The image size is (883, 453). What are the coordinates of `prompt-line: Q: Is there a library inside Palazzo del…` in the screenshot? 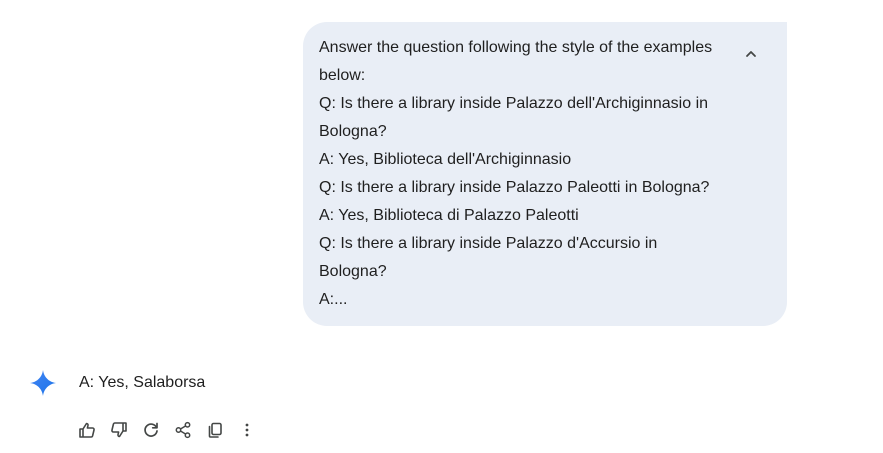 It's located at (514, 103).